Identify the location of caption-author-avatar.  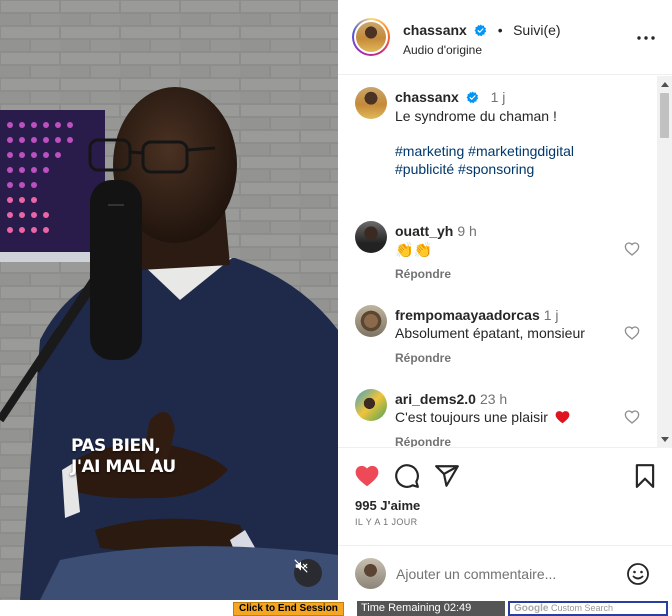
(371, 103).